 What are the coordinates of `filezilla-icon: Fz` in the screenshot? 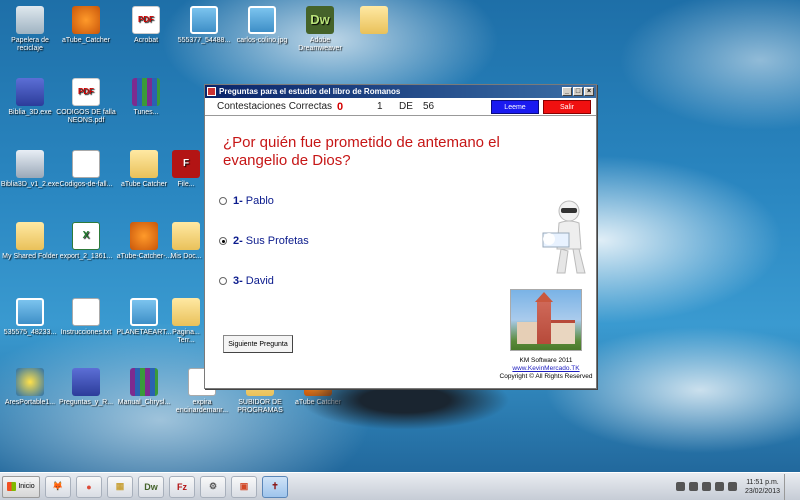 It's located at (182, 486).